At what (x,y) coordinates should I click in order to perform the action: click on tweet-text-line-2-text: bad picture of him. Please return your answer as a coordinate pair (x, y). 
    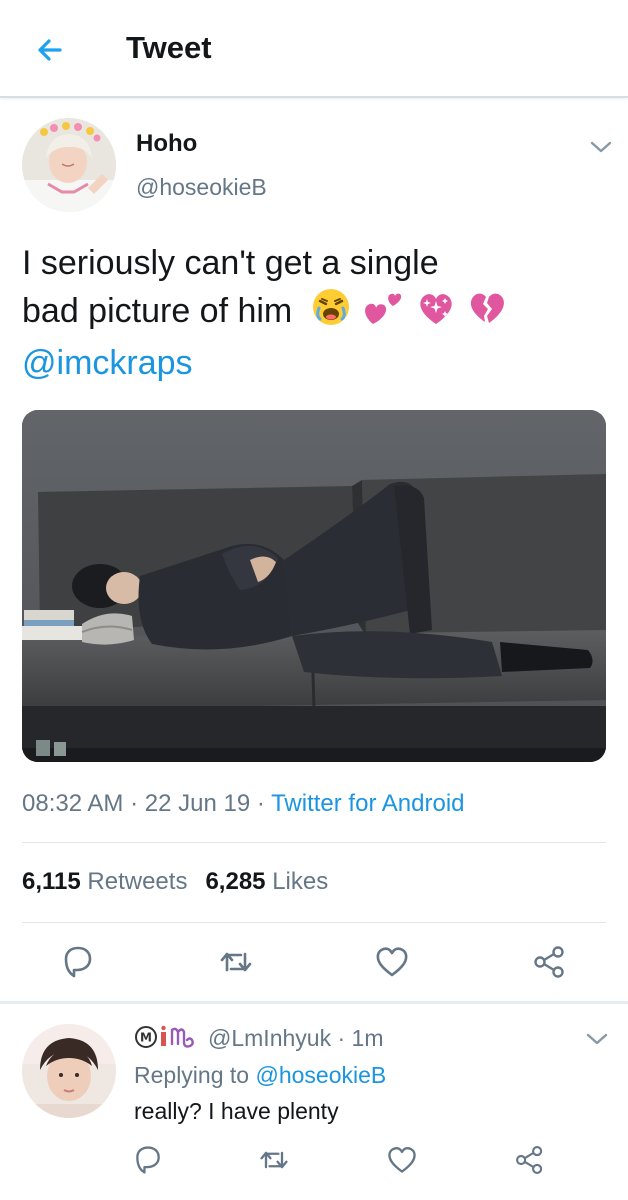
    Looking at the image, I should click on (157, 310).